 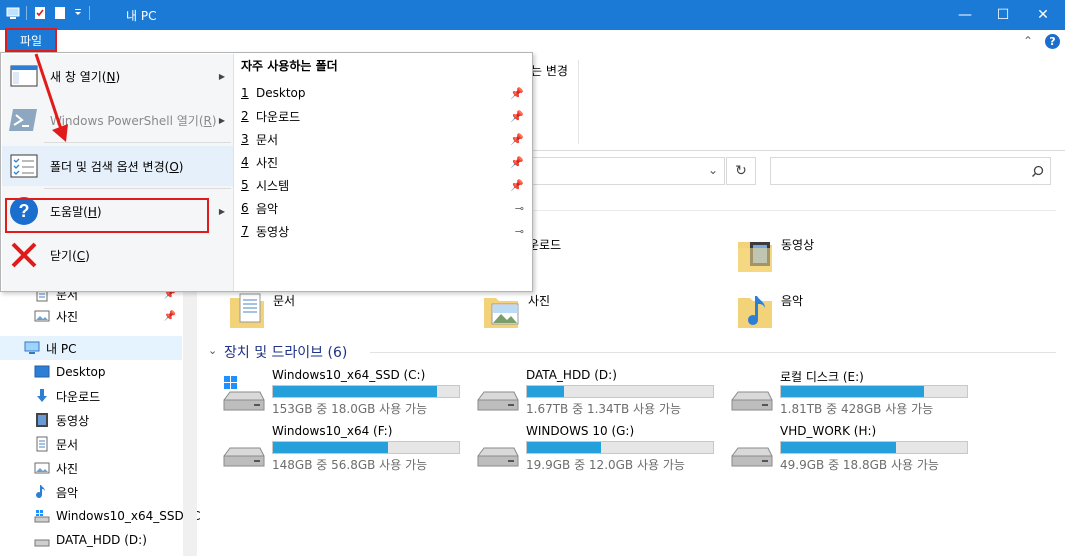 I want to click on file-tab: 파일, so click(x=31, y=40).